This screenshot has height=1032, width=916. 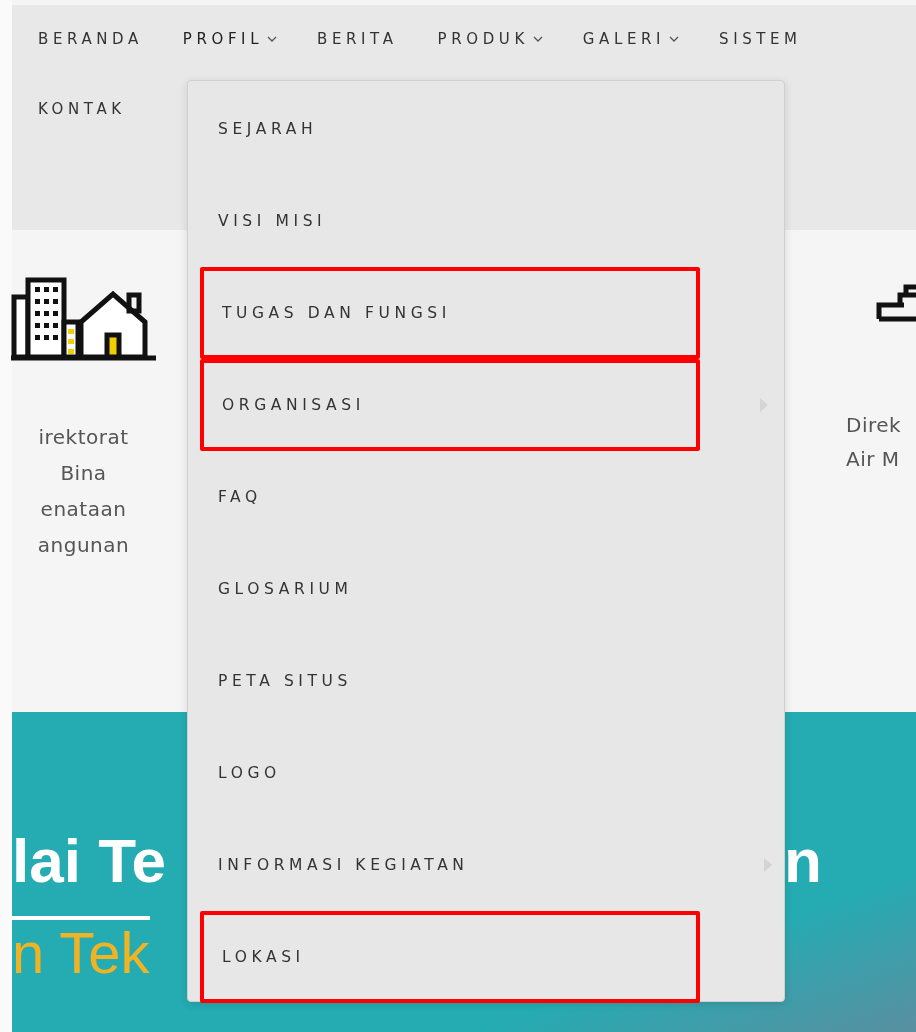 I want to click on dropdown-item: INFORMASI KEGIATAN, so click(x=486, y=865).